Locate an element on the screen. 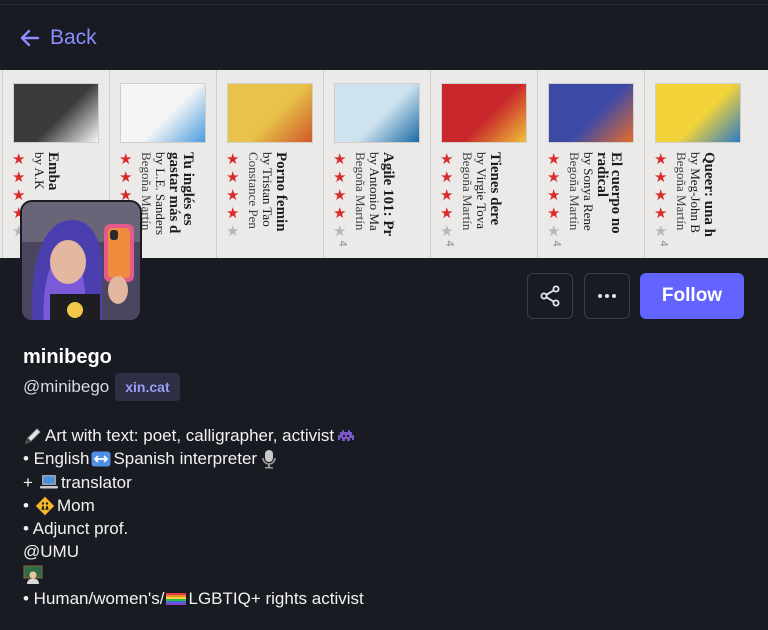 This screenshot has height=630, width=768. more-options-button is located at coordinates (607, 296).